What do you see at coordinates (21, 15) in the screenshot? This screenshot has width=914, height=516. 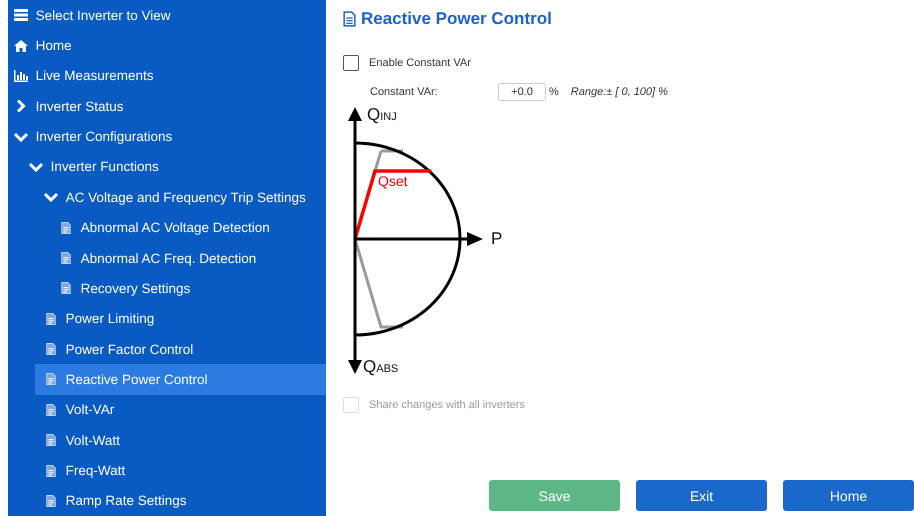 I see `list-icon` at bounding box center [21, 15].